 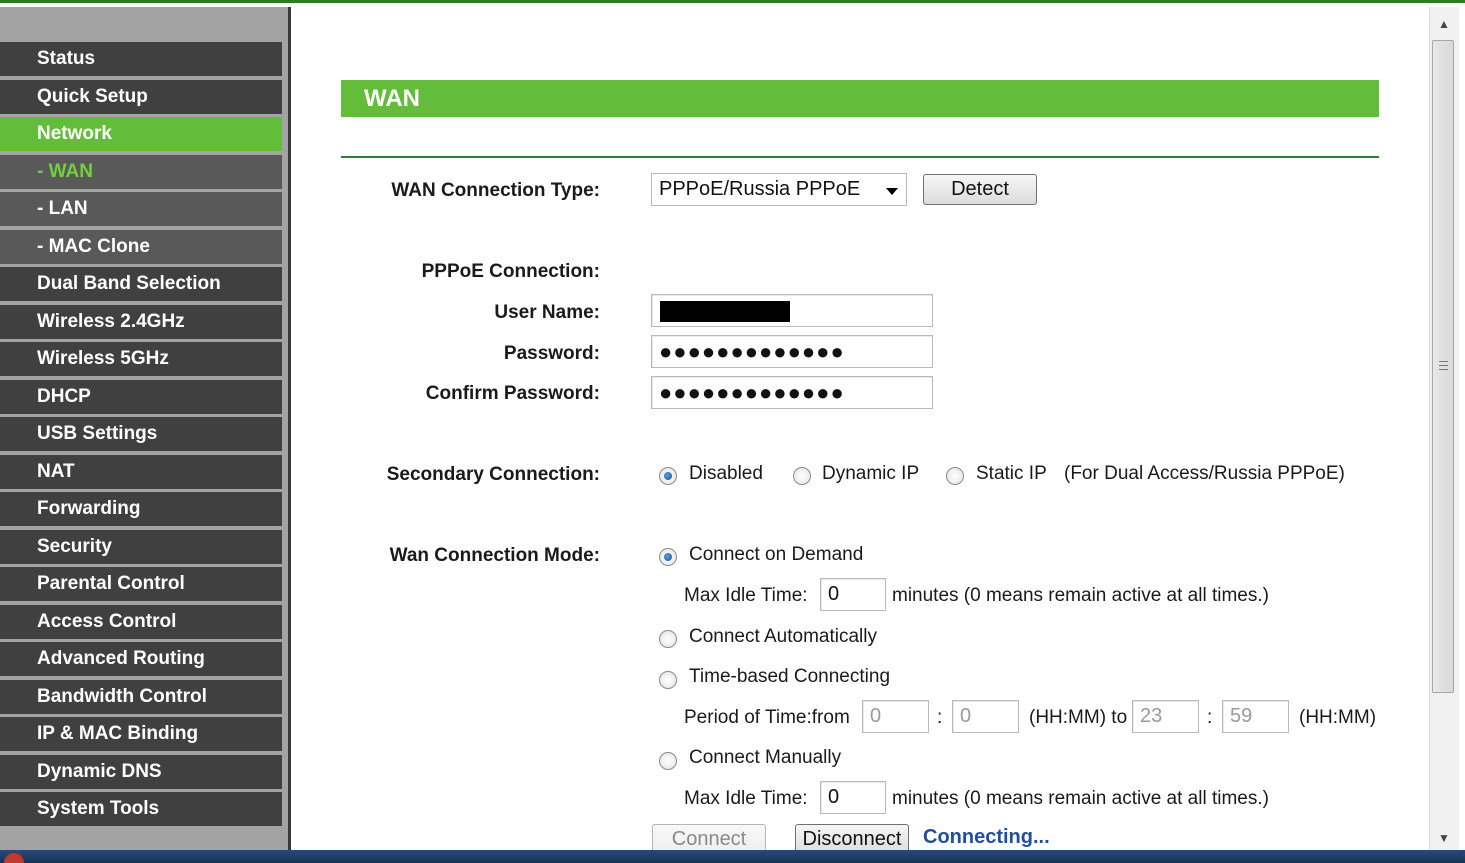 I want to click on scroll-up-arrow-icon: ▲, so click(x=1444, y=24).